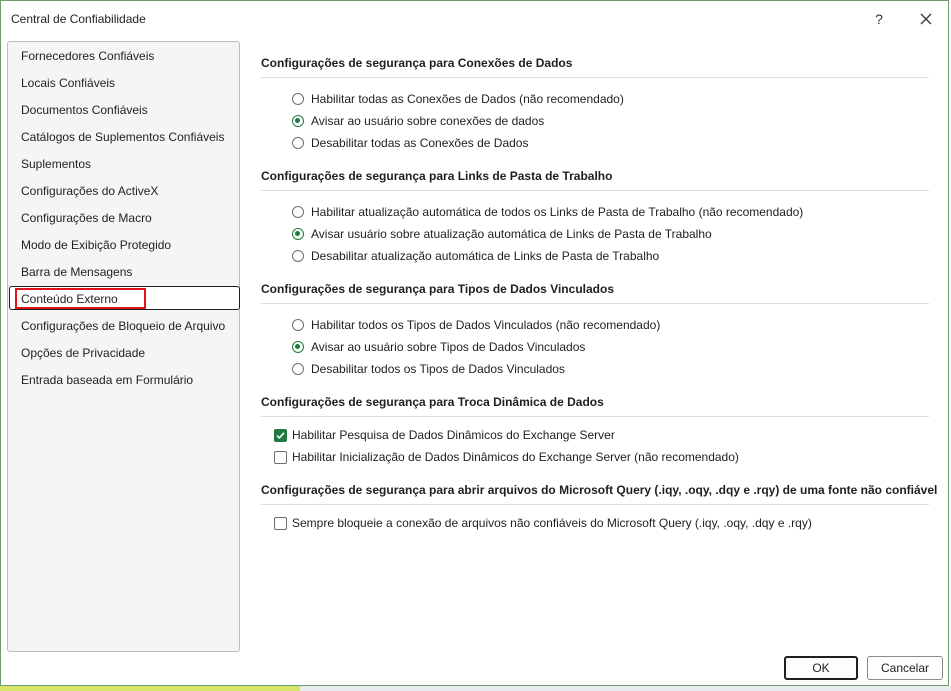 The width and height of the screenshot is (951, 691). Describe the element at coordinates (821, 668) in the screenshot. I see `ok-button: OK` at that location.